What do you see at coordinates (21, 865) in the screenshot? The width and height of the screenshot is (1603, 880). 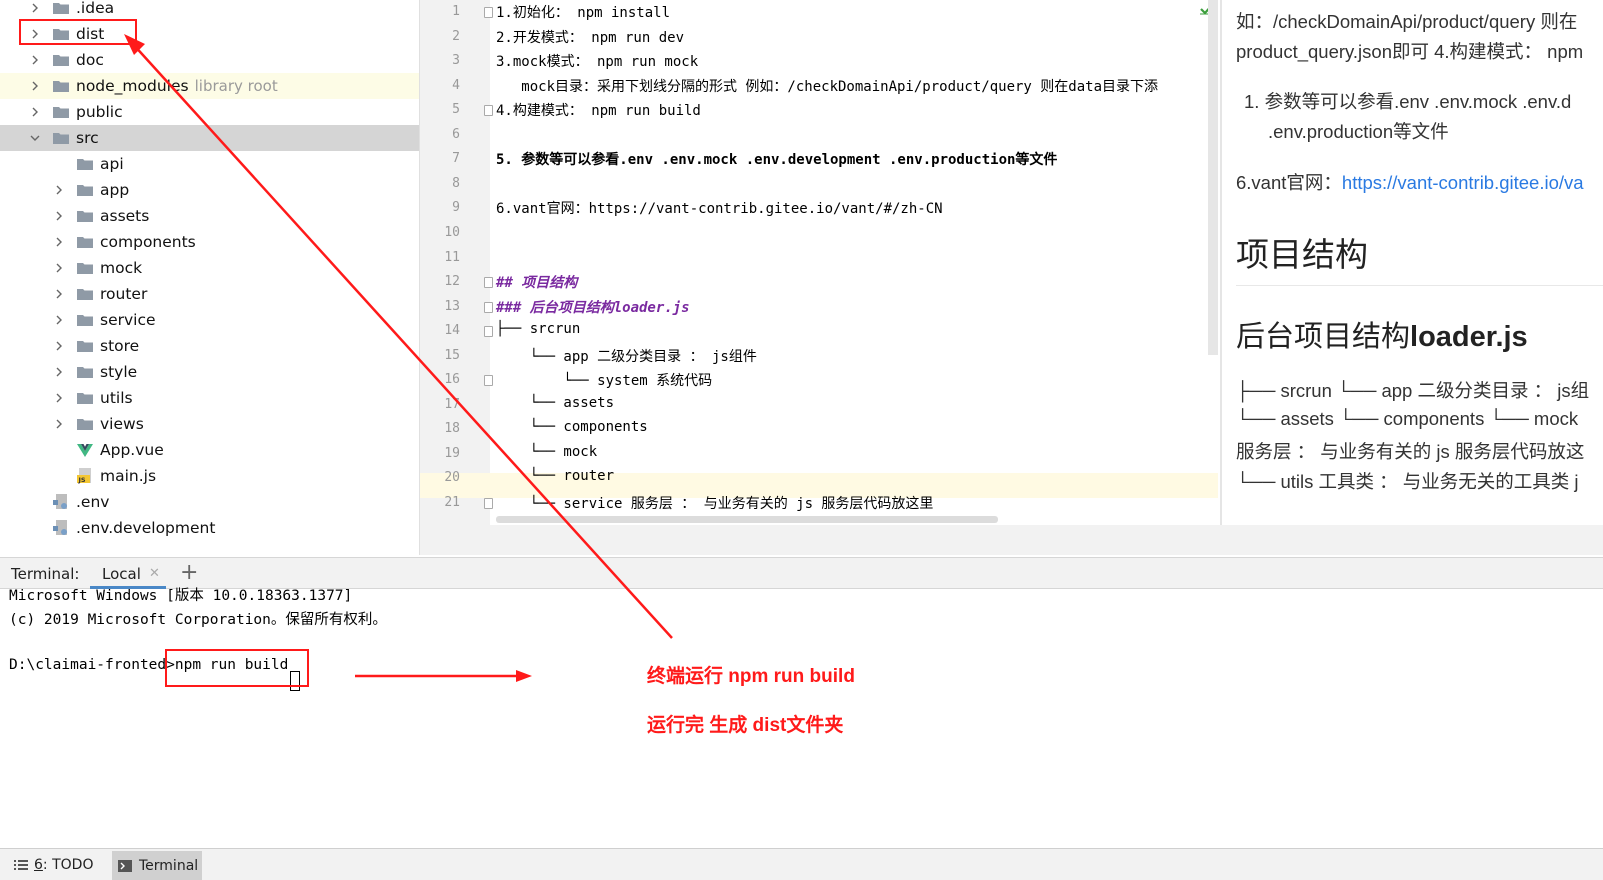 I see `list-icon` at bounding box center [21, 865].